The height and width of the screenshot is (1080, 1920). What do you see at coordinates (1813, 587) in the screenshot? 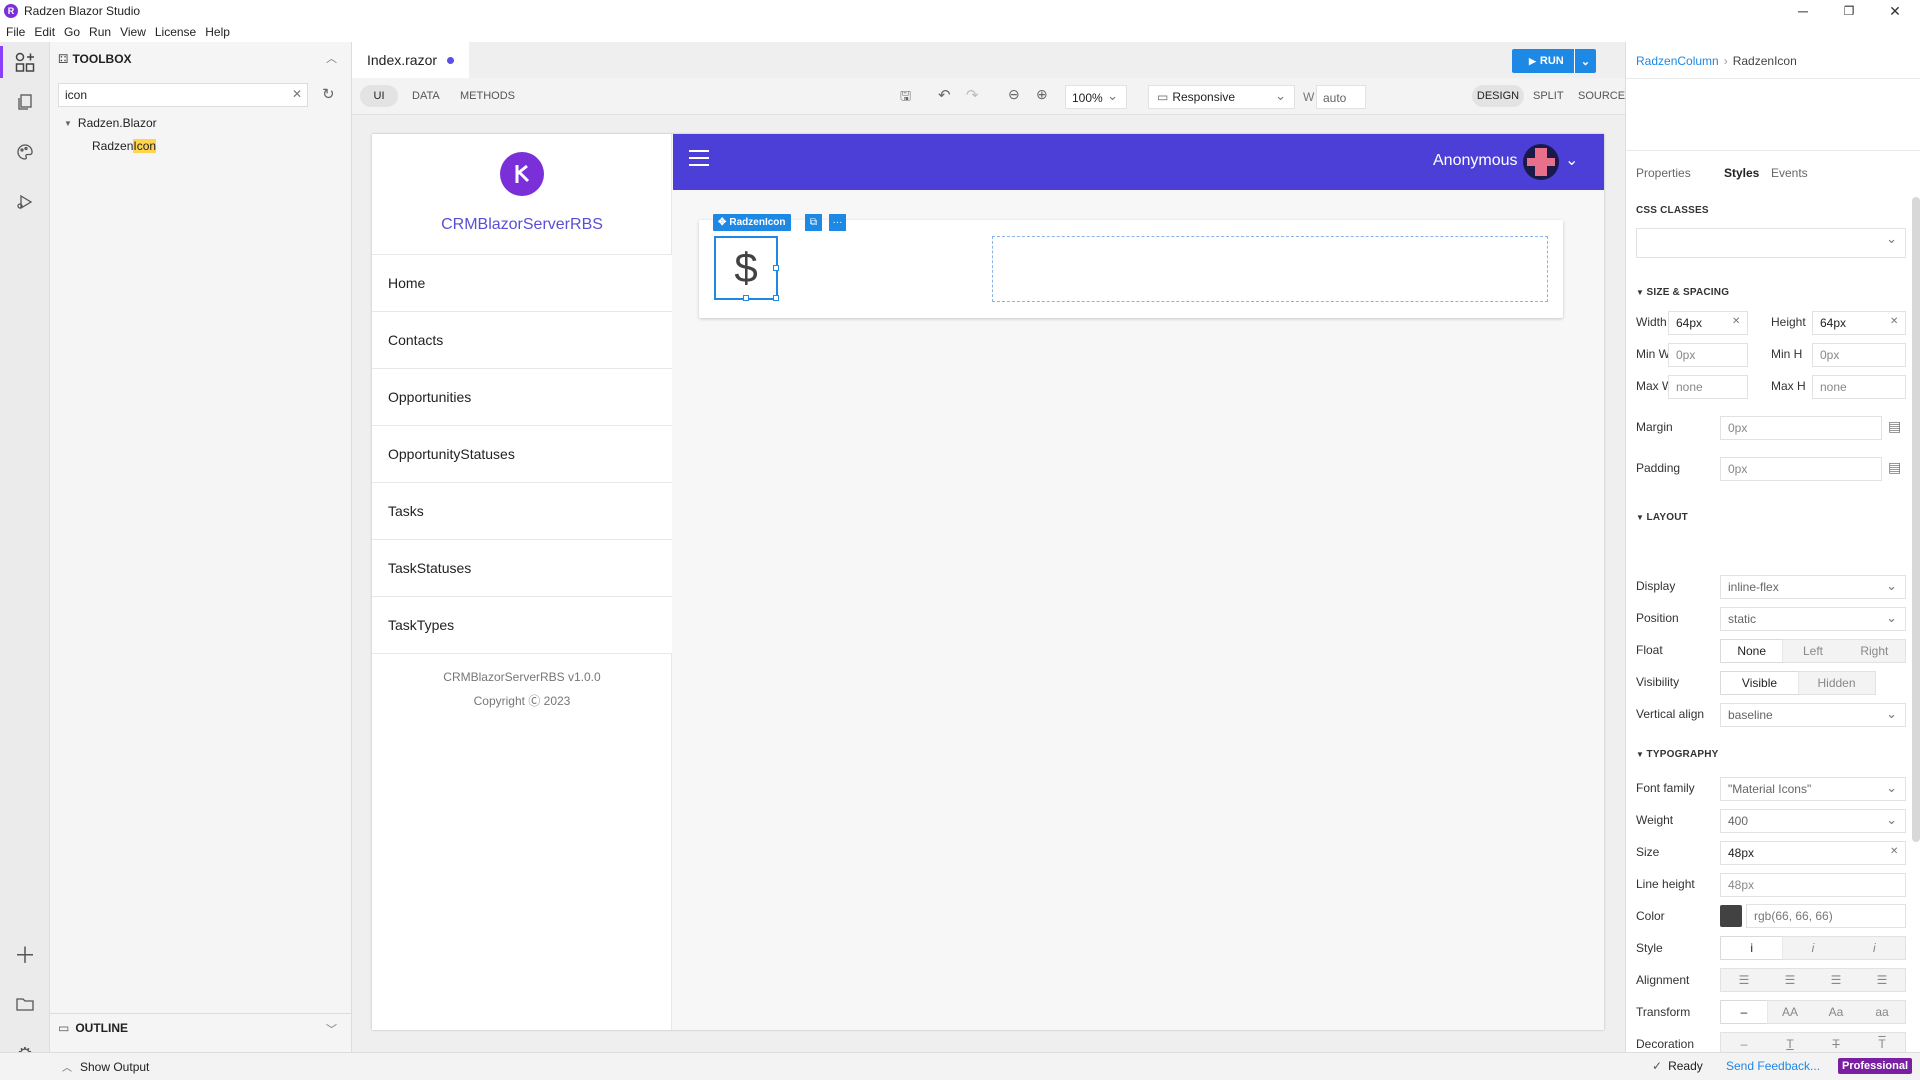
I see `display-select: inline-flex` at bounding box center [1813, 587].